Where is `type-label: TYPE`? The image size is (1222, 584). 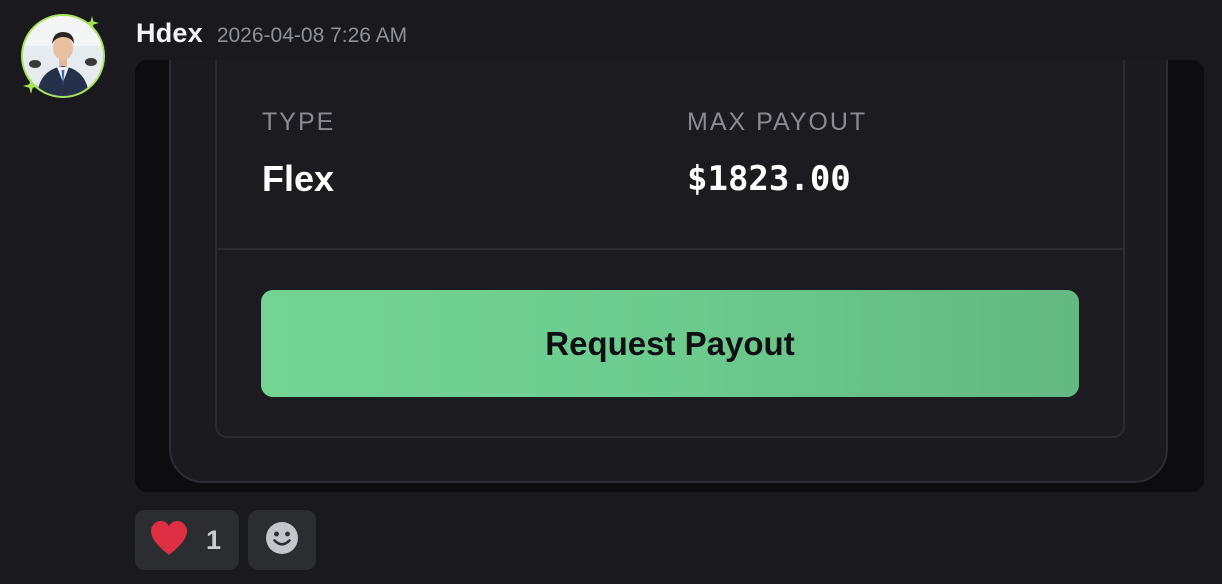
type-label: TYPE is located at coordinates (299, 122).